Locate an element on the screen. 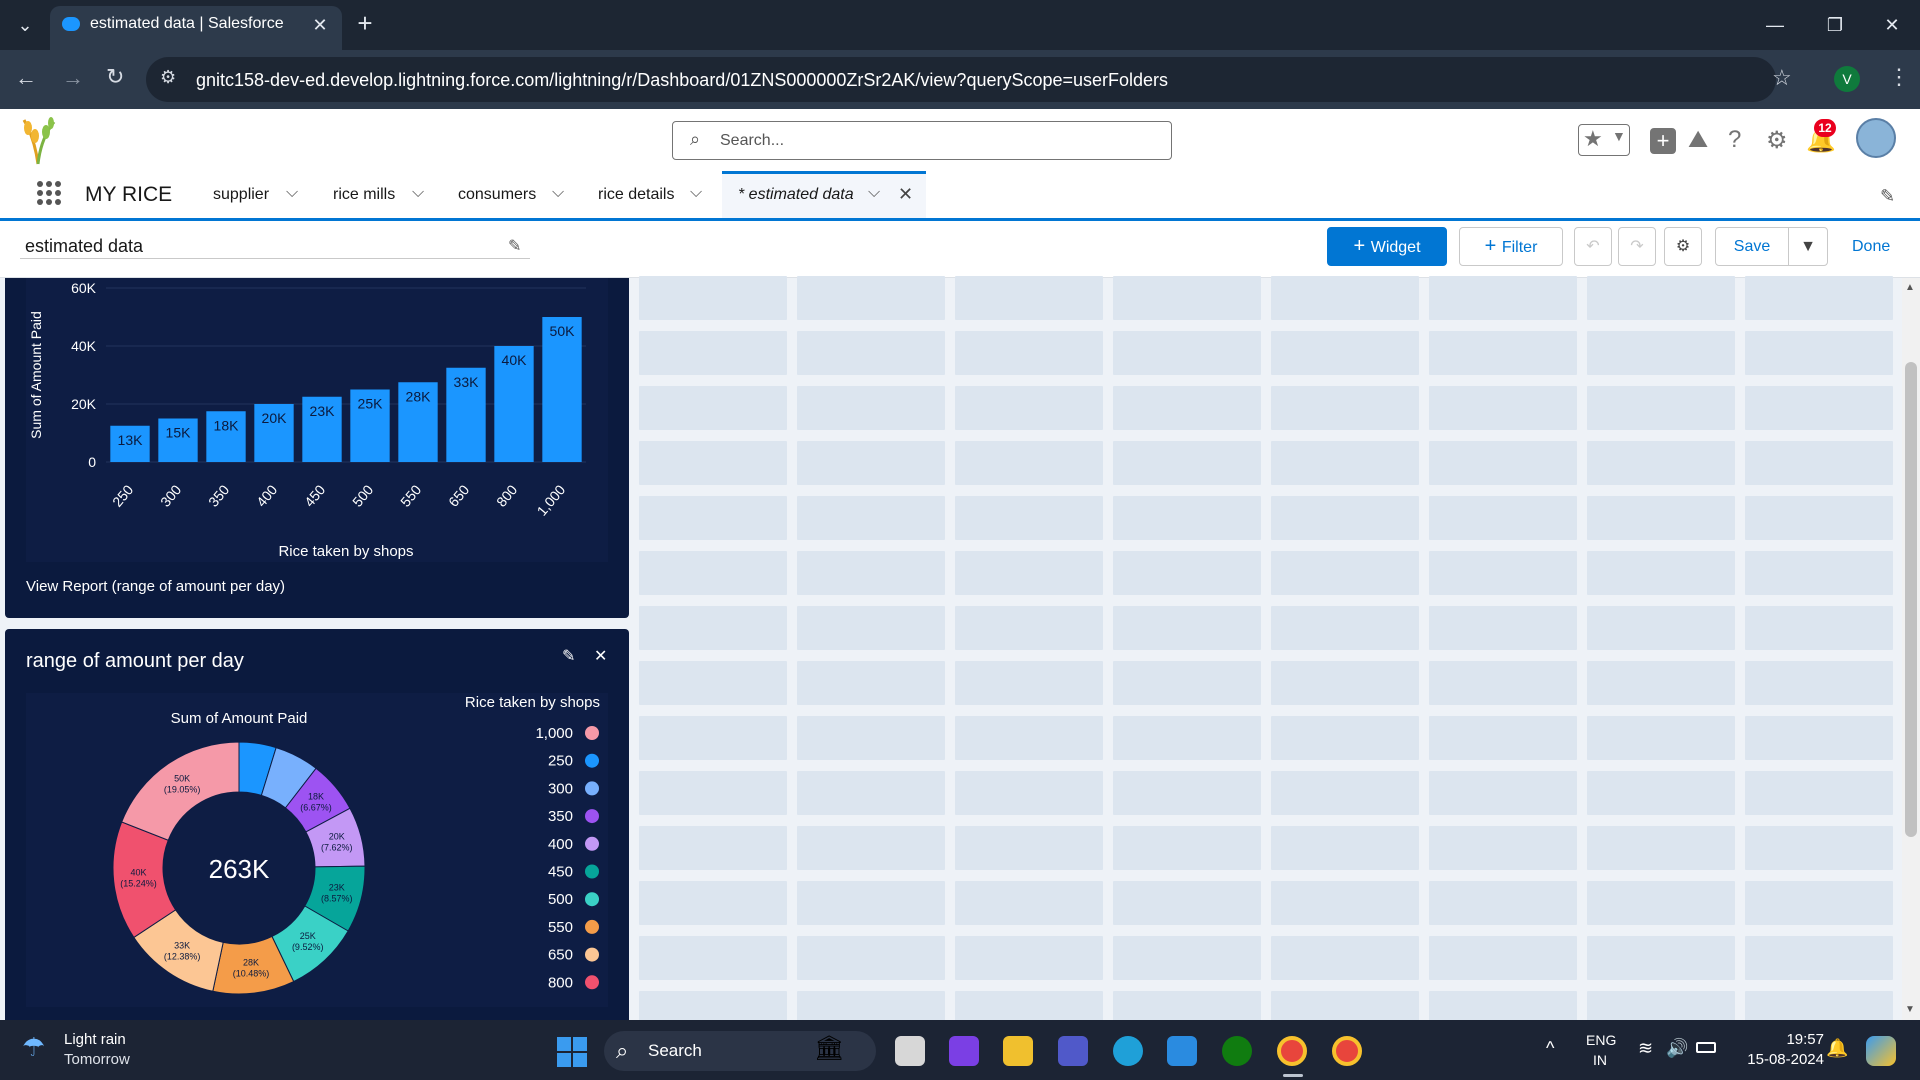 This screenshot has width=1920, height=1080. tab-close-icon: ✕ is located at coordinates (320, 25).